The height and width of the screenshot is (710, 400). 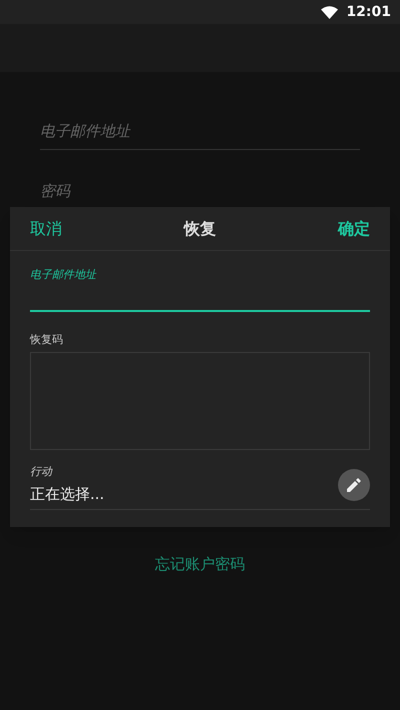 What do you see at coordinates (47, 340) in the screenshot?
I see `recovery-code-label: 恢复码` at bounding box center [47, 340].